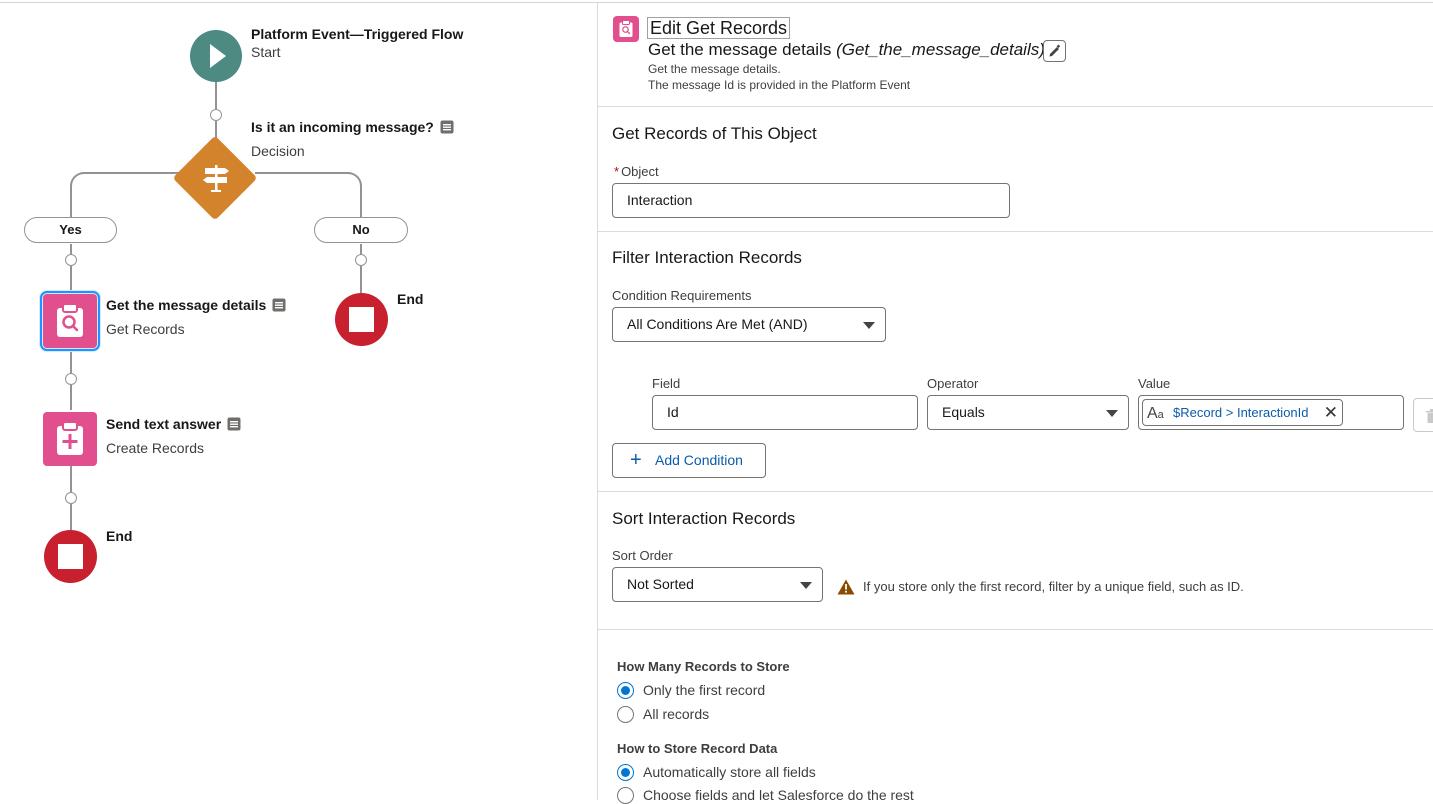  Describe the element at coordinates (785, 412) in the screenshot. I see `condition-field-input: Id` at that location.